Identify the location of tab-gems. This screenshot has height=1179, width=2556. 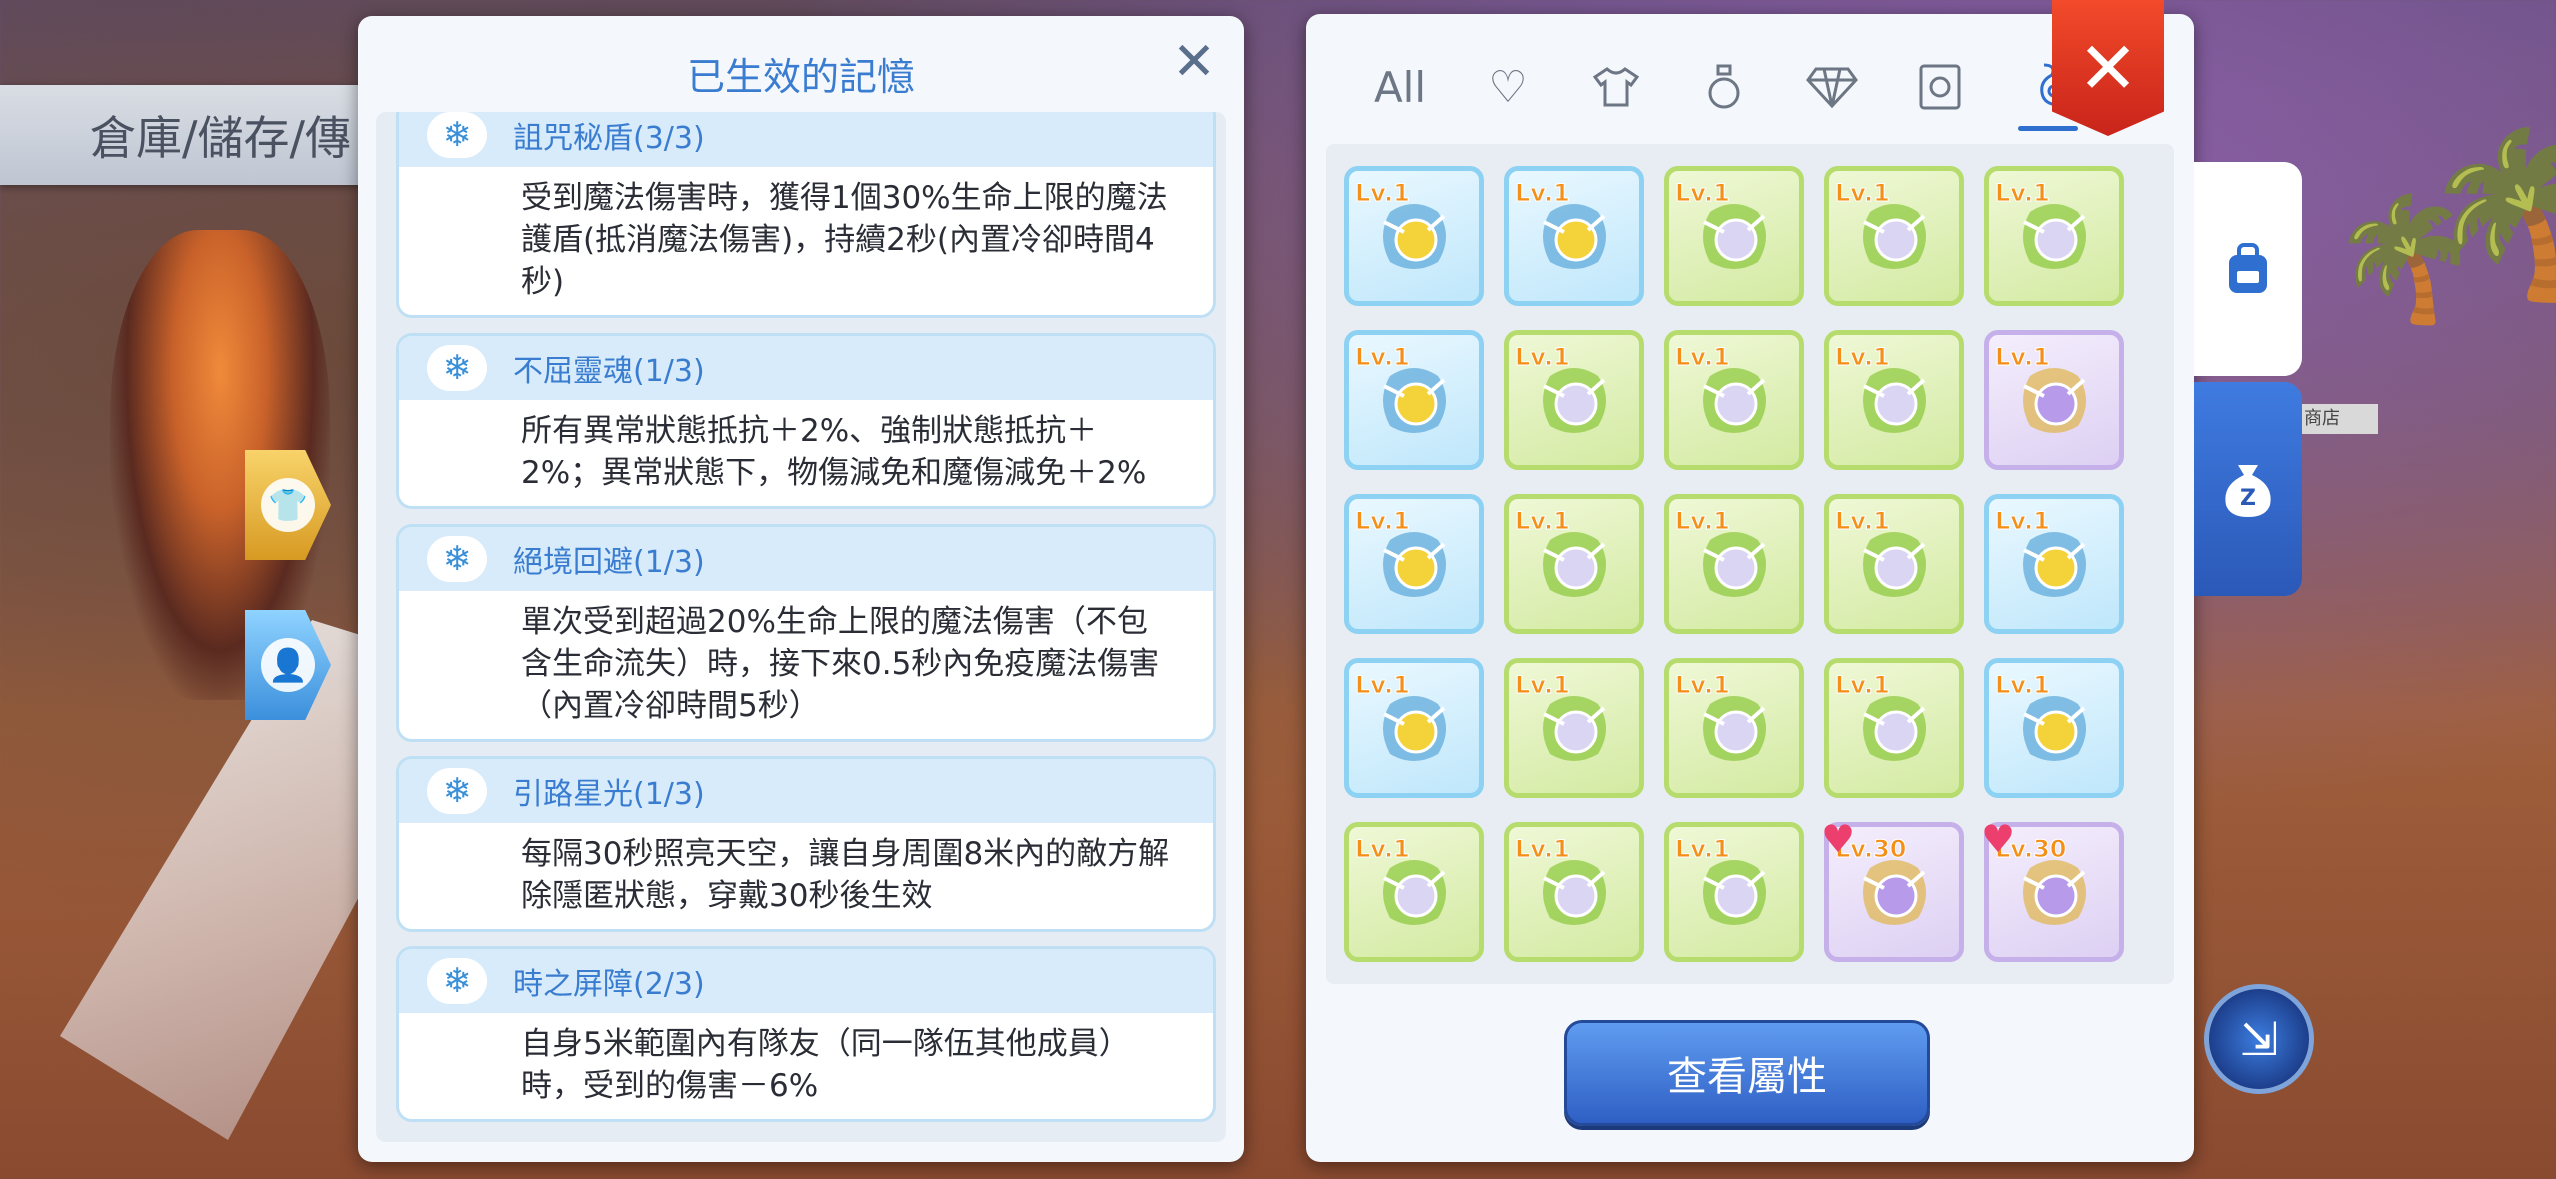
(1832, 87).